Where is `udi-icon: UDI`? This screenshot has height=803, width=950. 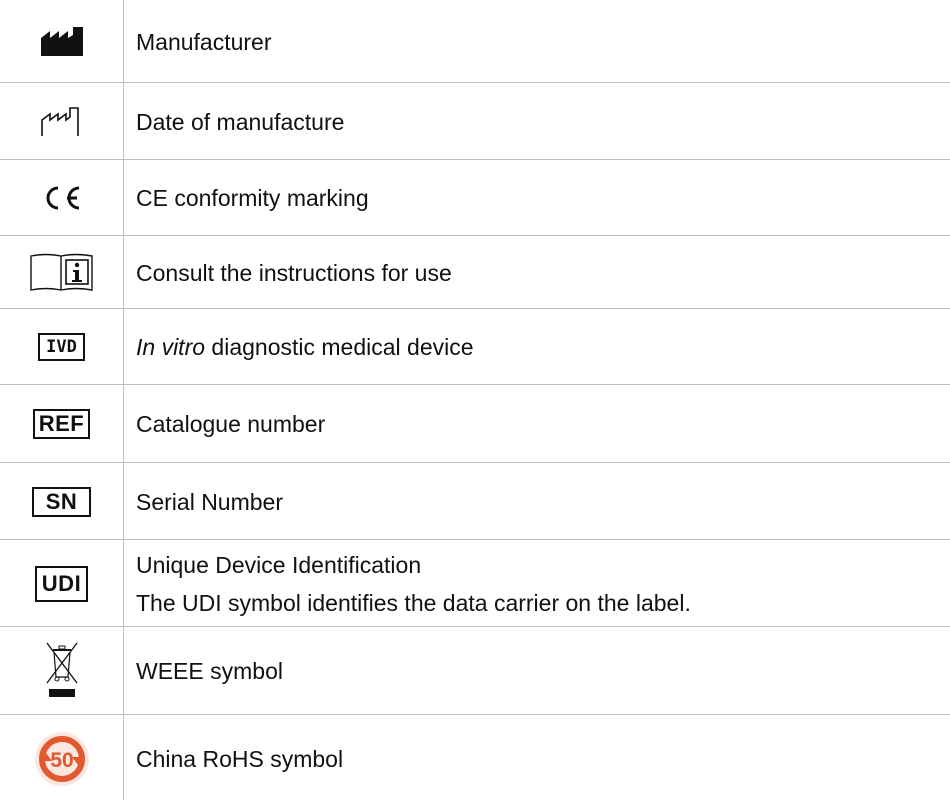 udi-icon: UDI is located at coordinates (61, 583).